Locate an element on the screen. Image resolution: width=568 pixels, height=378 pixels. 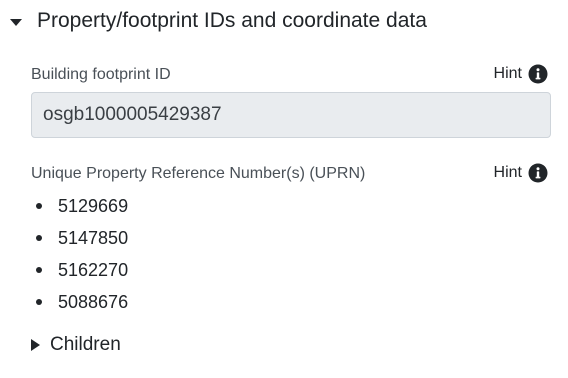
children-toggle: Children is located at coordinates (76, 345).